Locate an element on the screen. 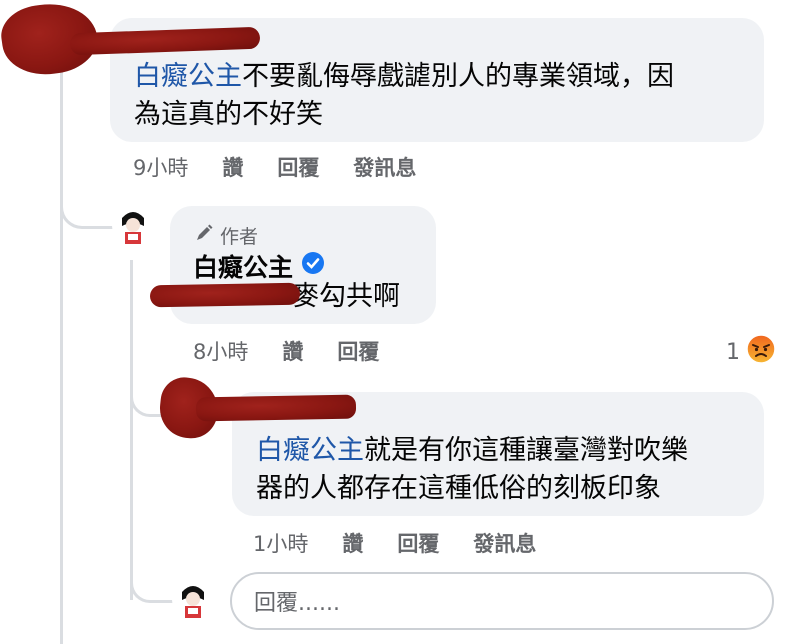  reaction-summary: 1 is located at coordinates (751, 352).